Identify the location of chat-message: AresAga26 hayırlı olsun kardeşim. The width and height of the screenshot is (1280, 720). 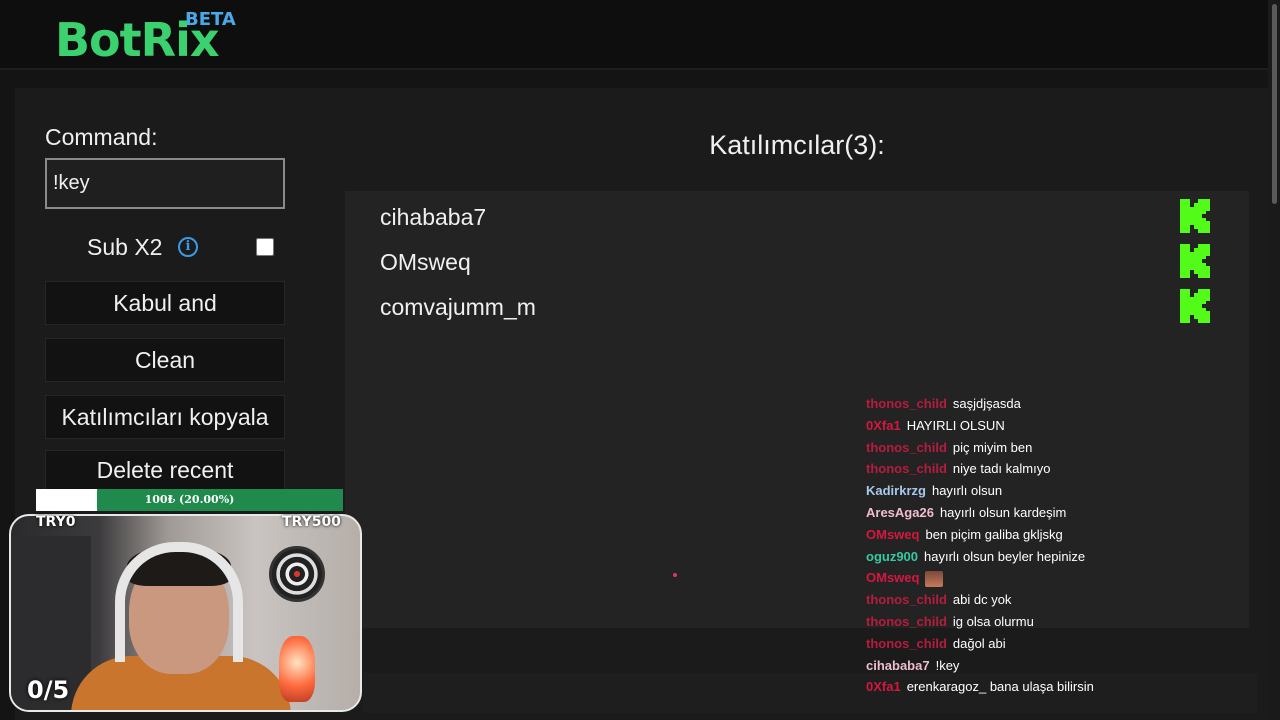
(1061, 513).